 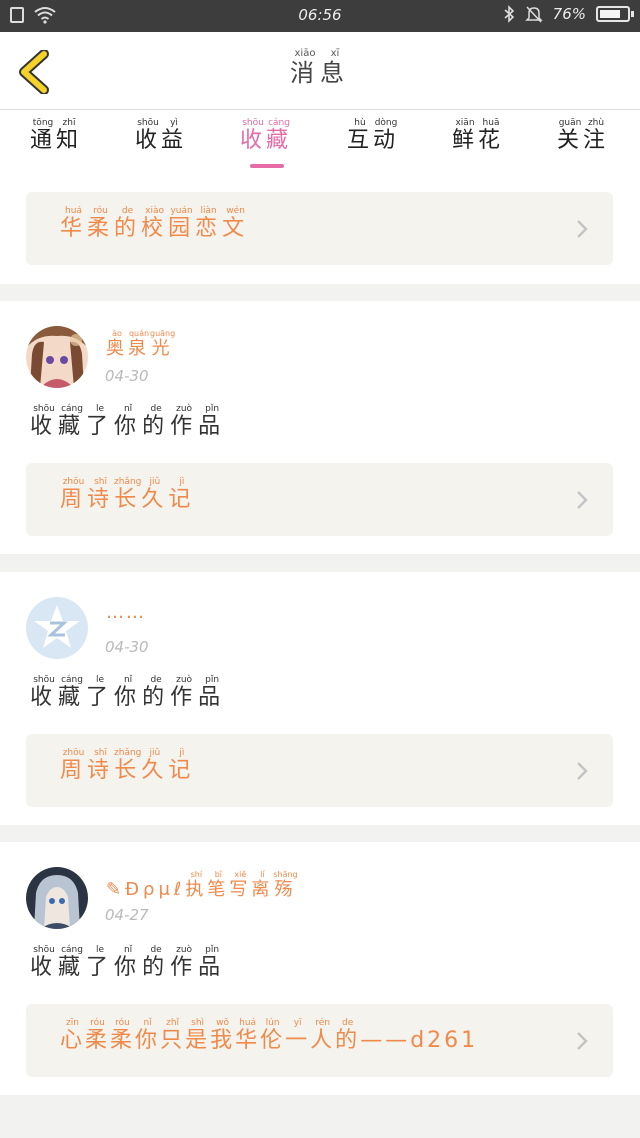 What do you see at coordinates (267, 166) in the screenshot?
I see `active-tab-indicator` at bounding box center [267, 166].